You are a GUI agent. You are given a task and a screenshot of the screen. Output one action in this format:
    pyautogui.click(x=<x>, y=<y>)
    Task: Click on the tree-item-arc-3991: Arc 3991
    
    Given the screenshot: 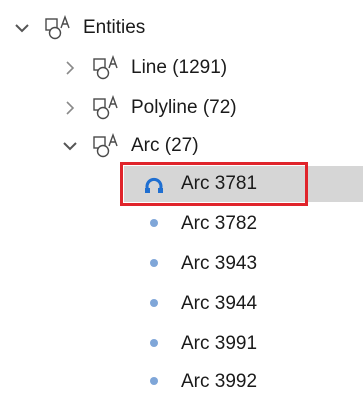 What is the action you would take?
    pyautogui.click(x=181, y=344)
    